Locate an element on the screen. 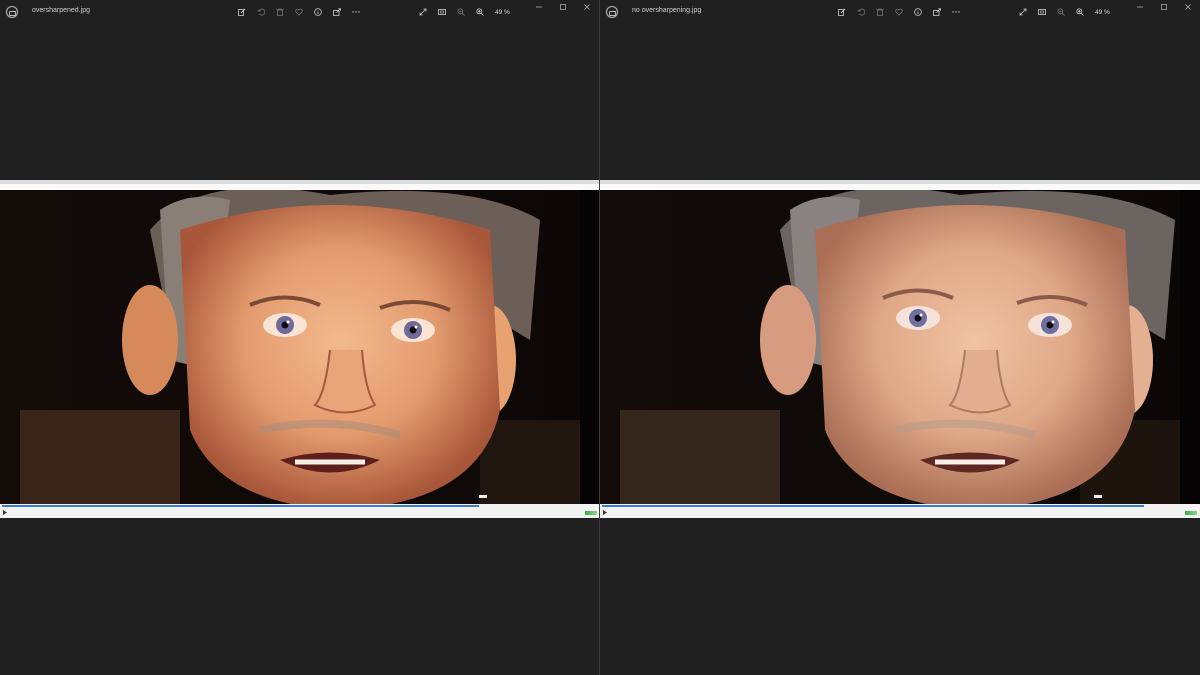 The image size is (1200, 675). filename-label: oversharpened.jpg is located at coordinates (61, 10).